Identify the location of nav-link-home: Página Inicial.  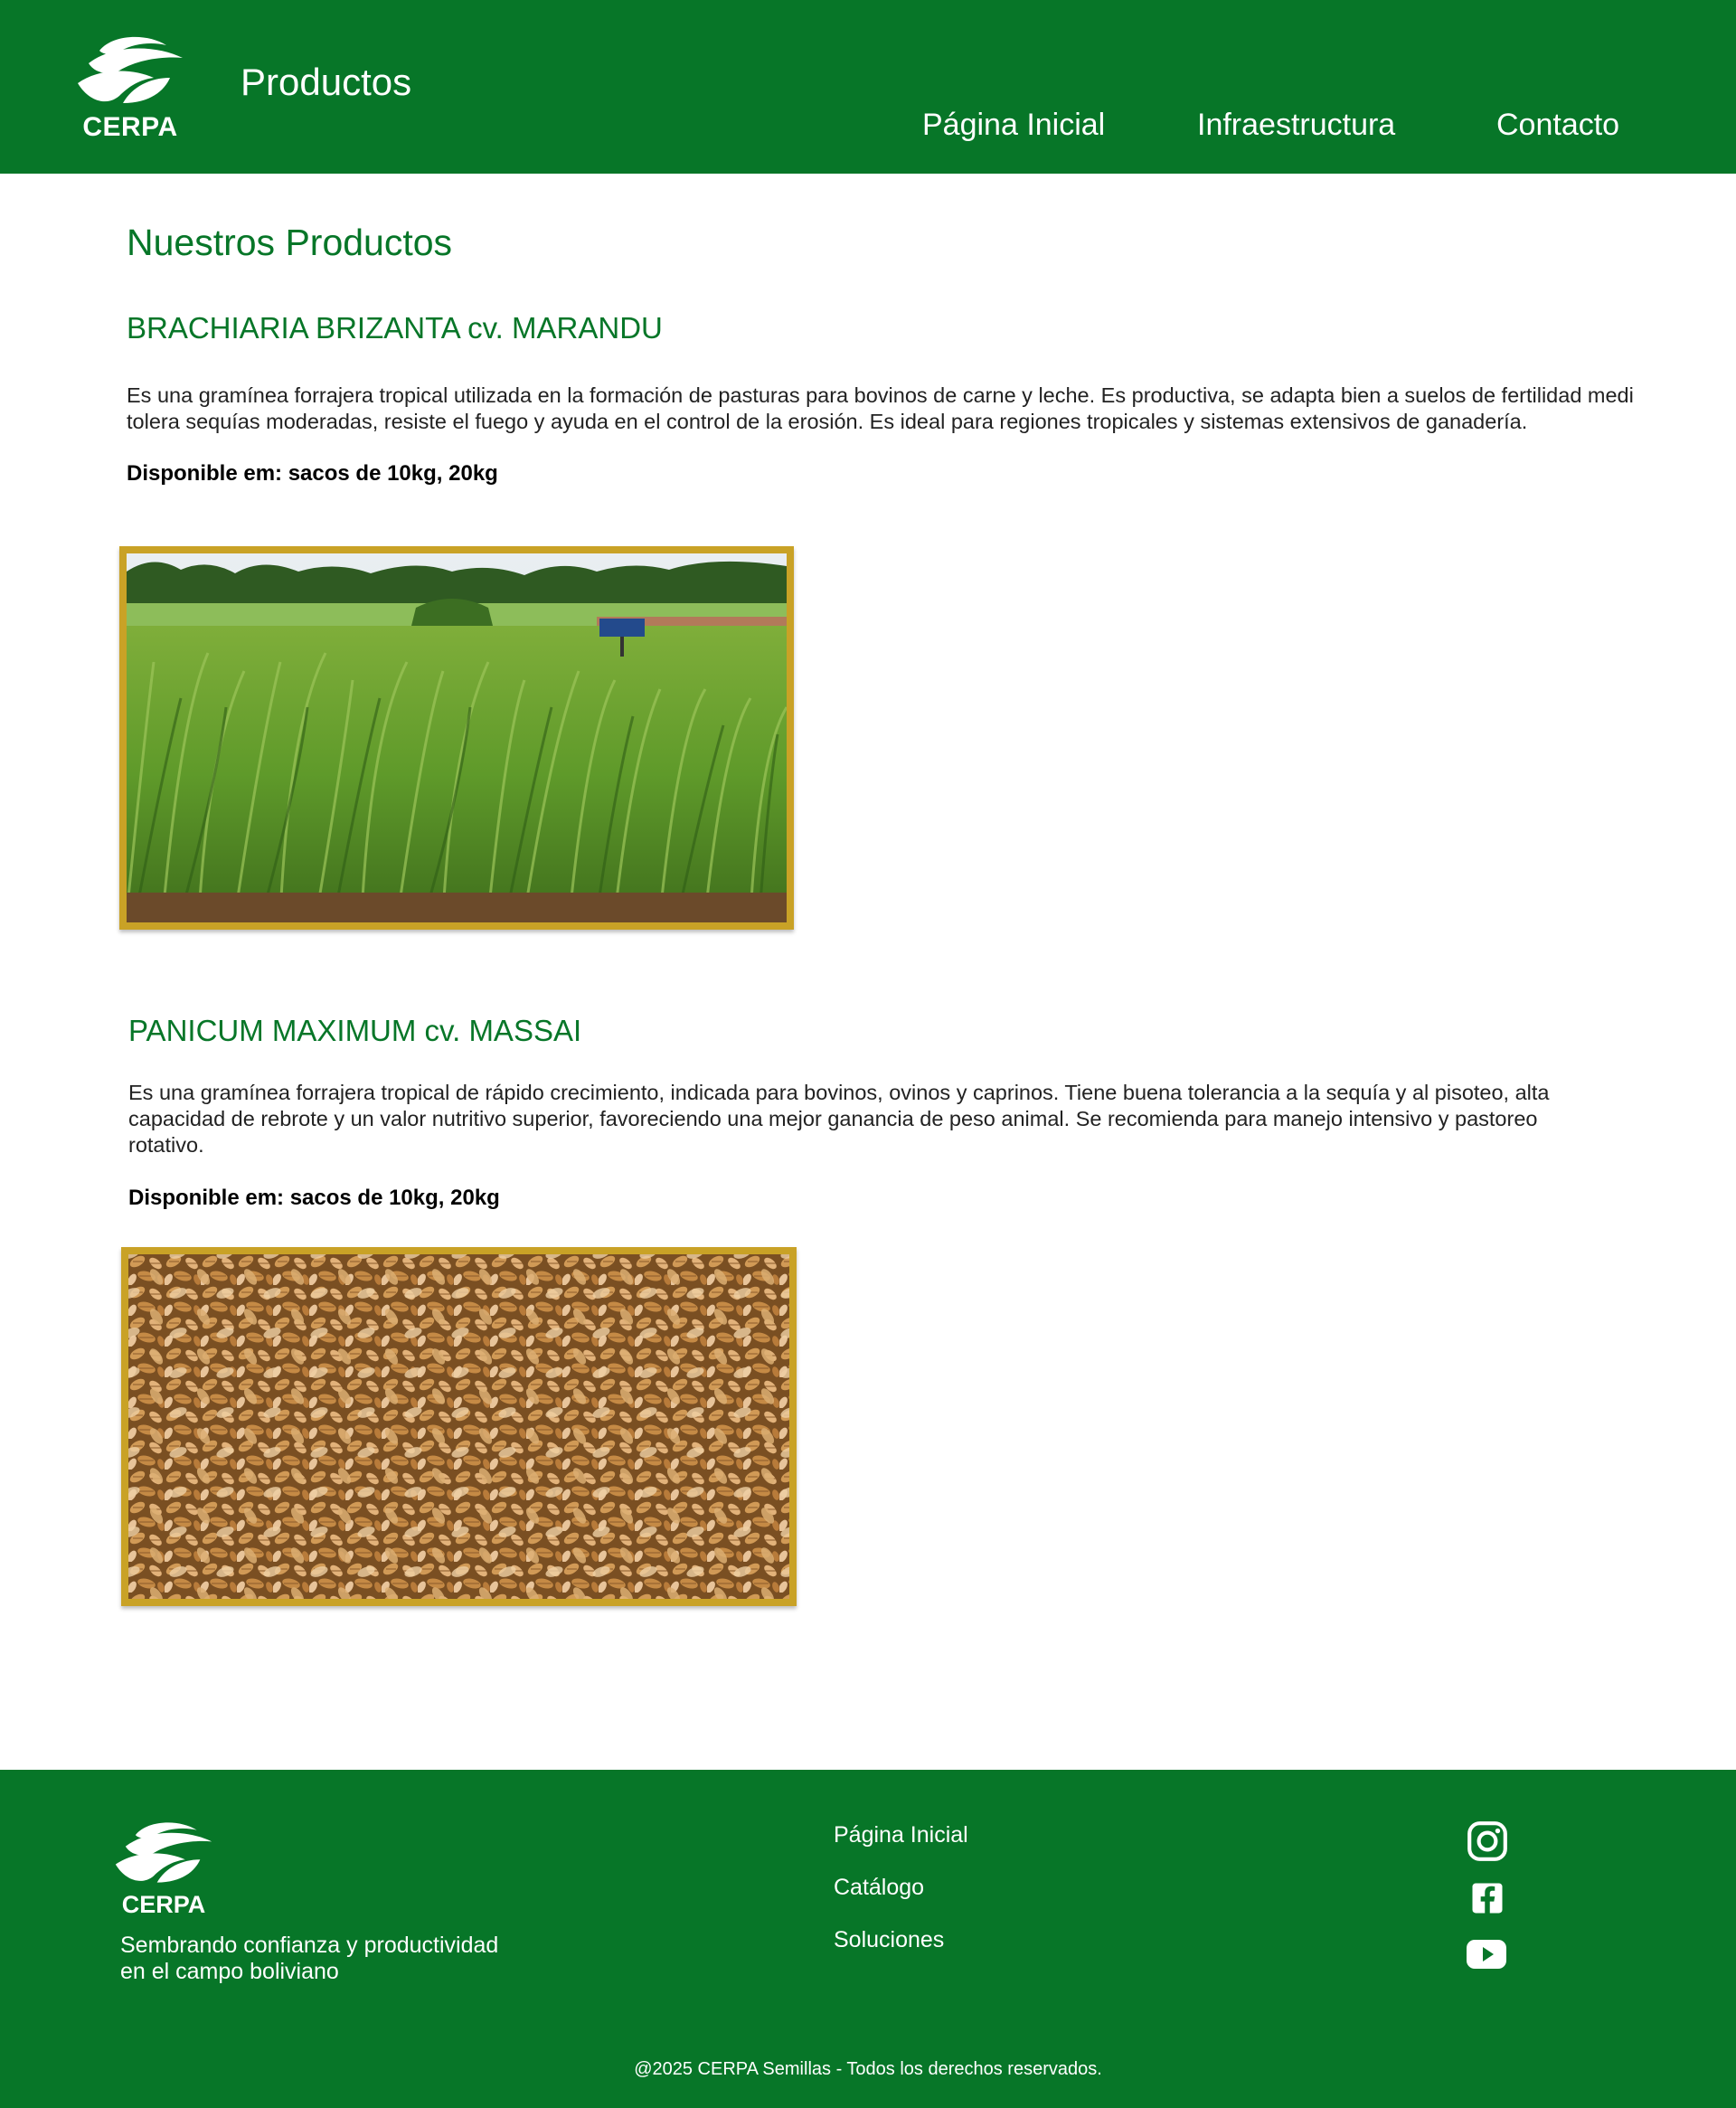
(1014, 125).